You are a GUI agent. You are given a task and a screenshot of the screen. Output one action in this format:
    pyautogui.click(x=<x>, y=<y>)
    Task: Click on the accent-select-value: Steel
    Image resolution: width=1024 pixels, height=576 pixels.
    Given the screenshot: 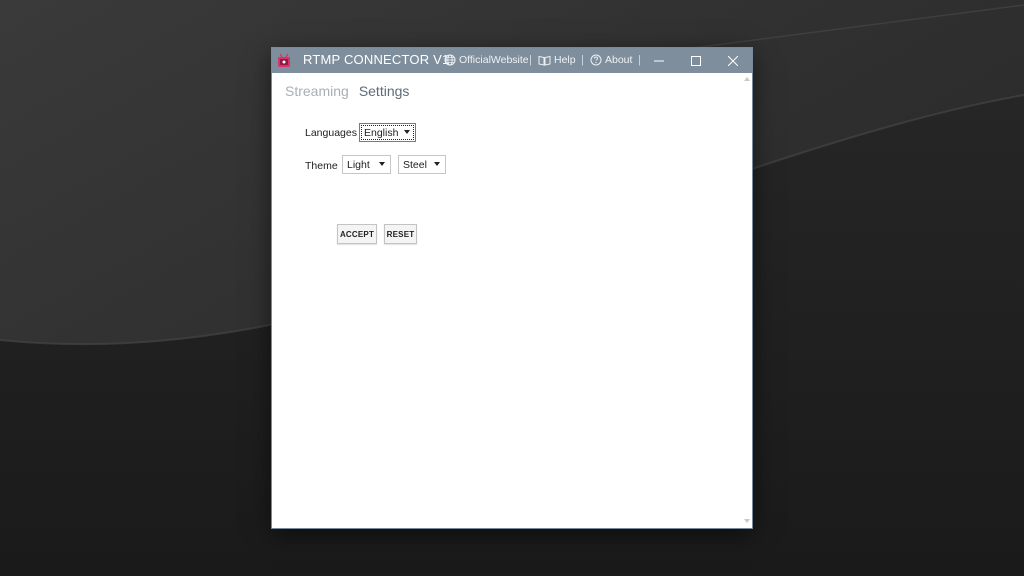 What is the action you would take?
    pyautogui.click(x=415, y=164)
    